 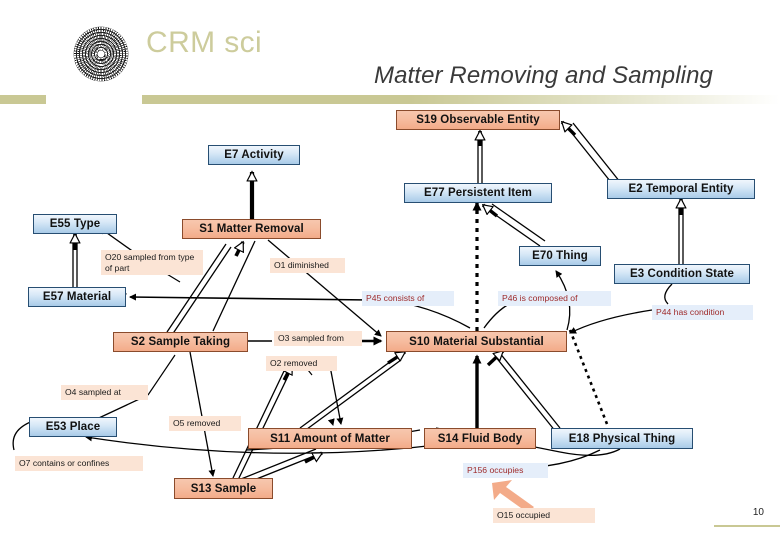 What do you see at coordinates (622, 438) in the screenshot?
I see `node-e18: E18 Physical Thing` at bounding box center [622, 438].